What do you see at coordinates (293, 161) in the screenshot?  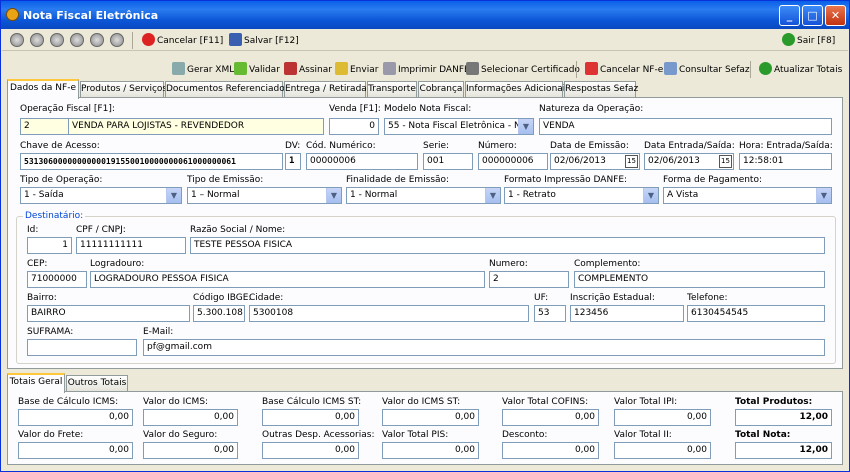 I see `dv-field: 1` at bounding box center [293, 161].